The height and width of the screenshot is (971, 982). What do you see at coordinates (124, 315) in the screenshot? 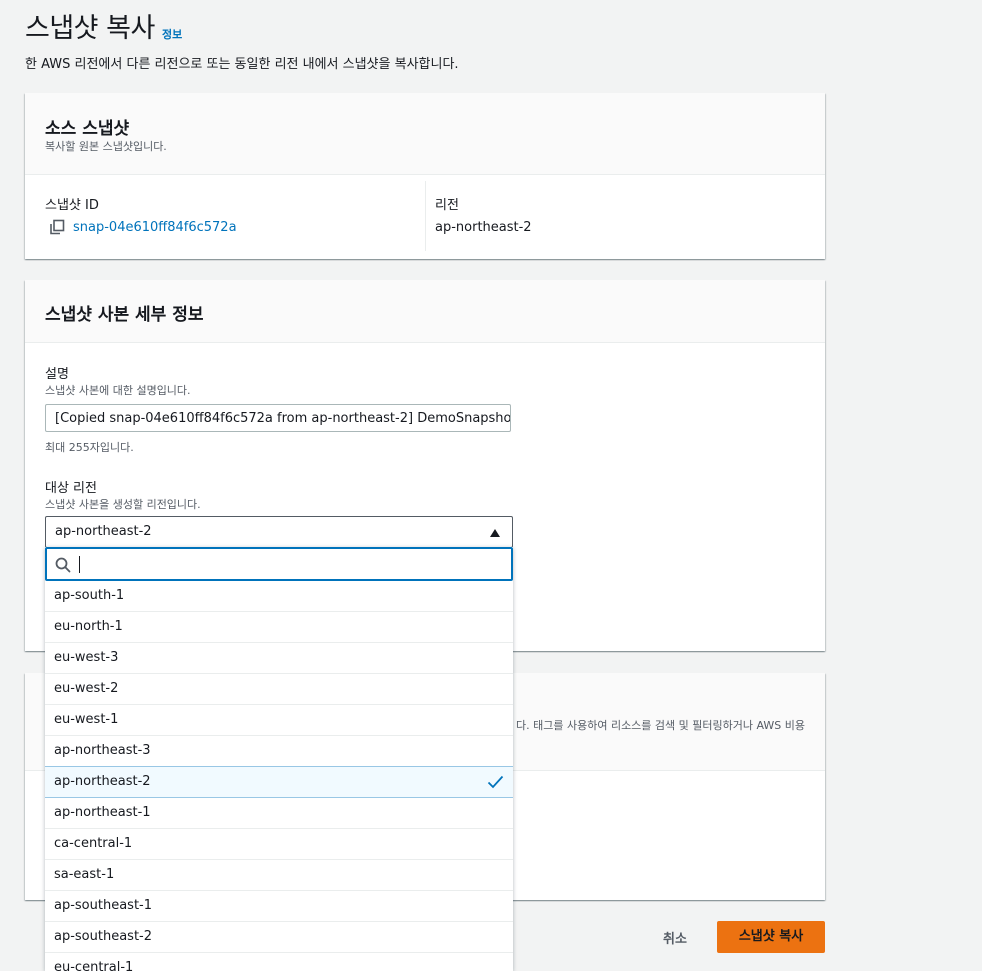
I see `panel-title: 스냅샷 사본 세부 정보` at bounding box center [124, 315].